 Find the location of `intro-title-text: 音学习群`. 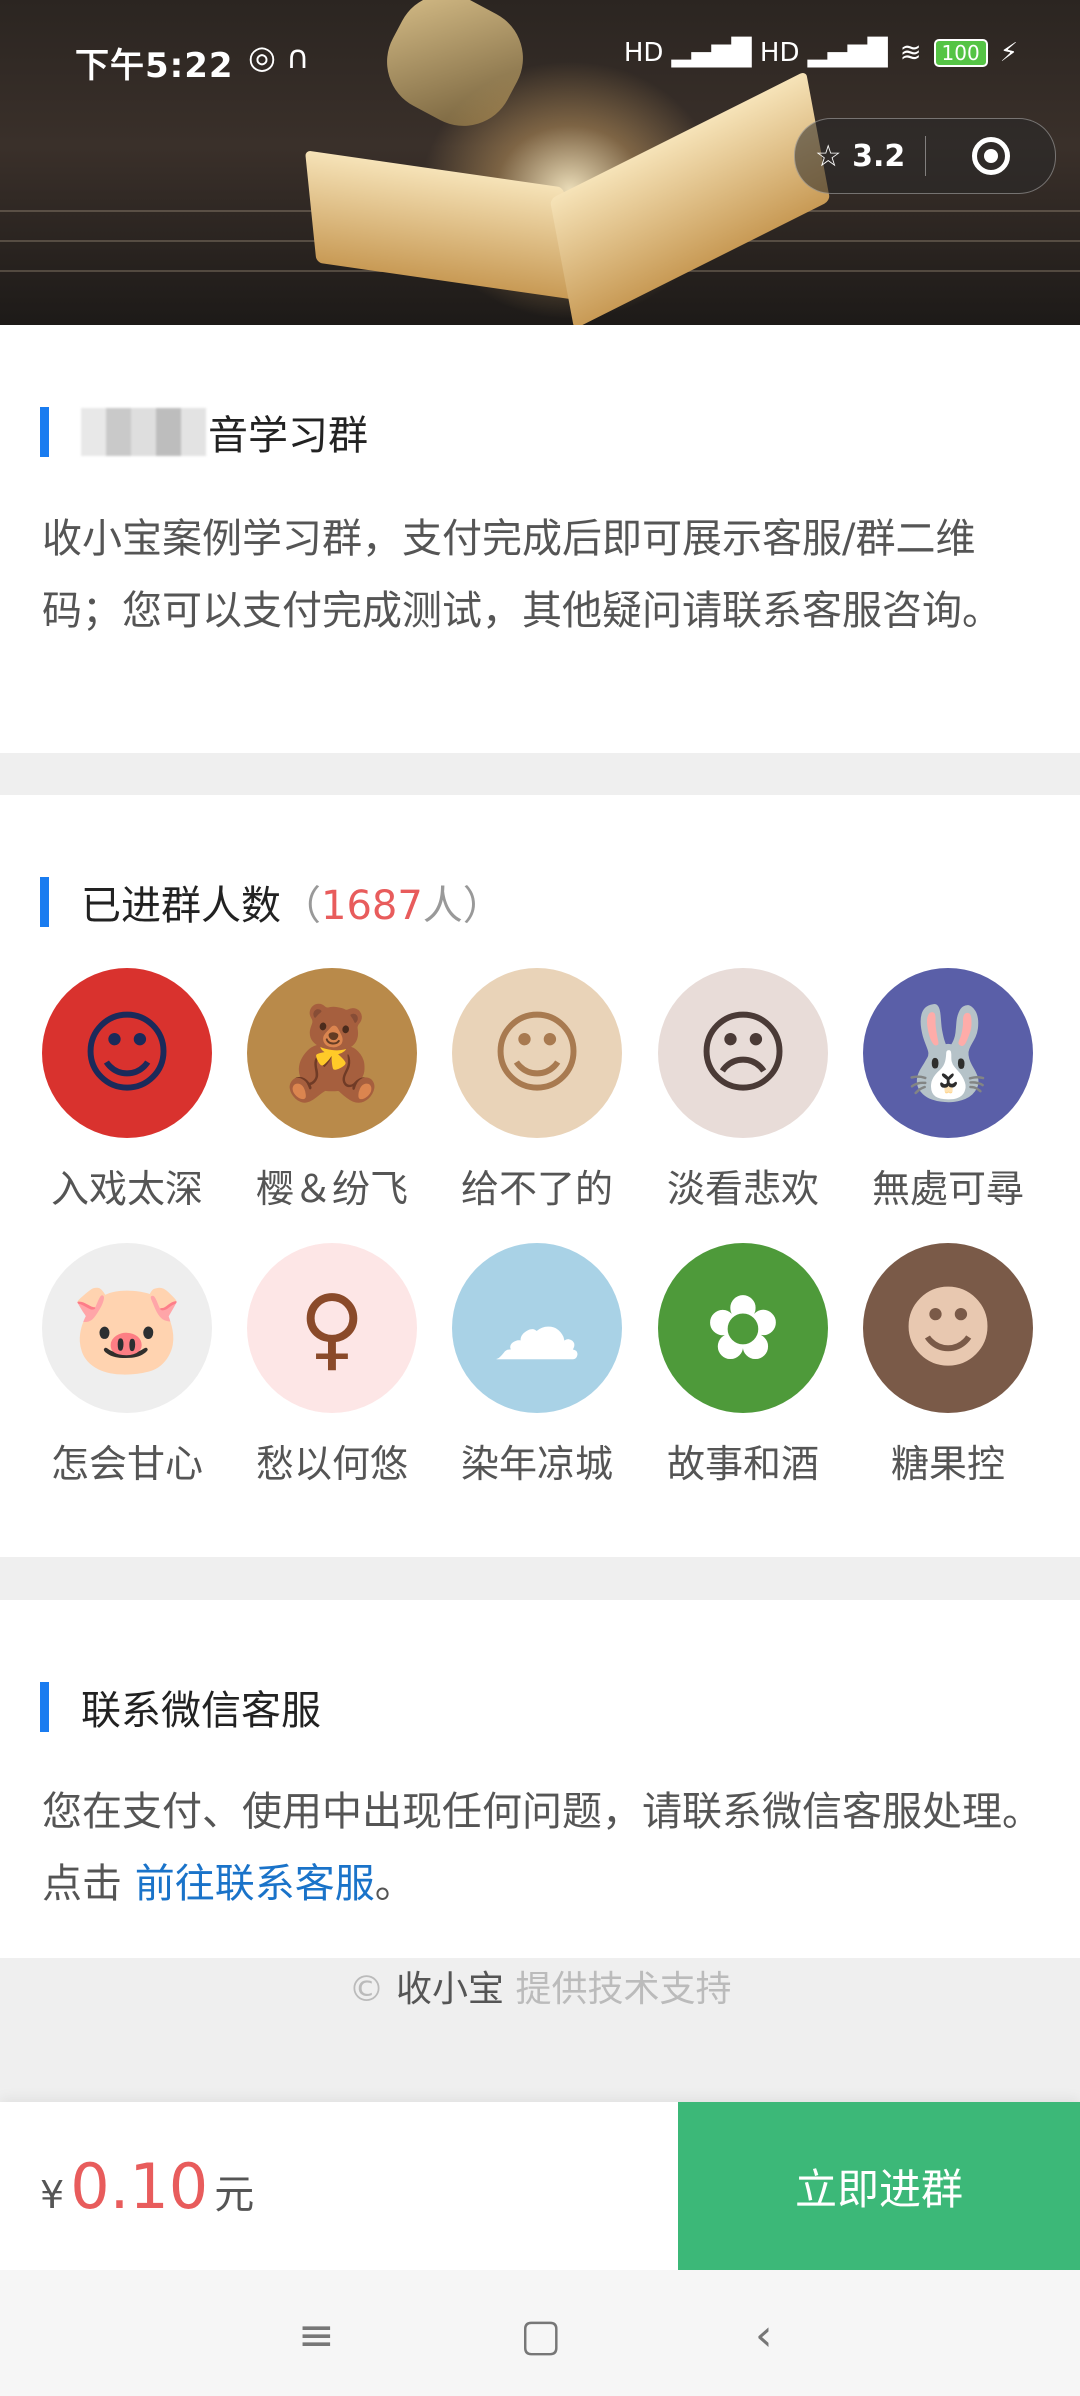

intro-title-text: 音学习群 is located at coordinates (288, 436).